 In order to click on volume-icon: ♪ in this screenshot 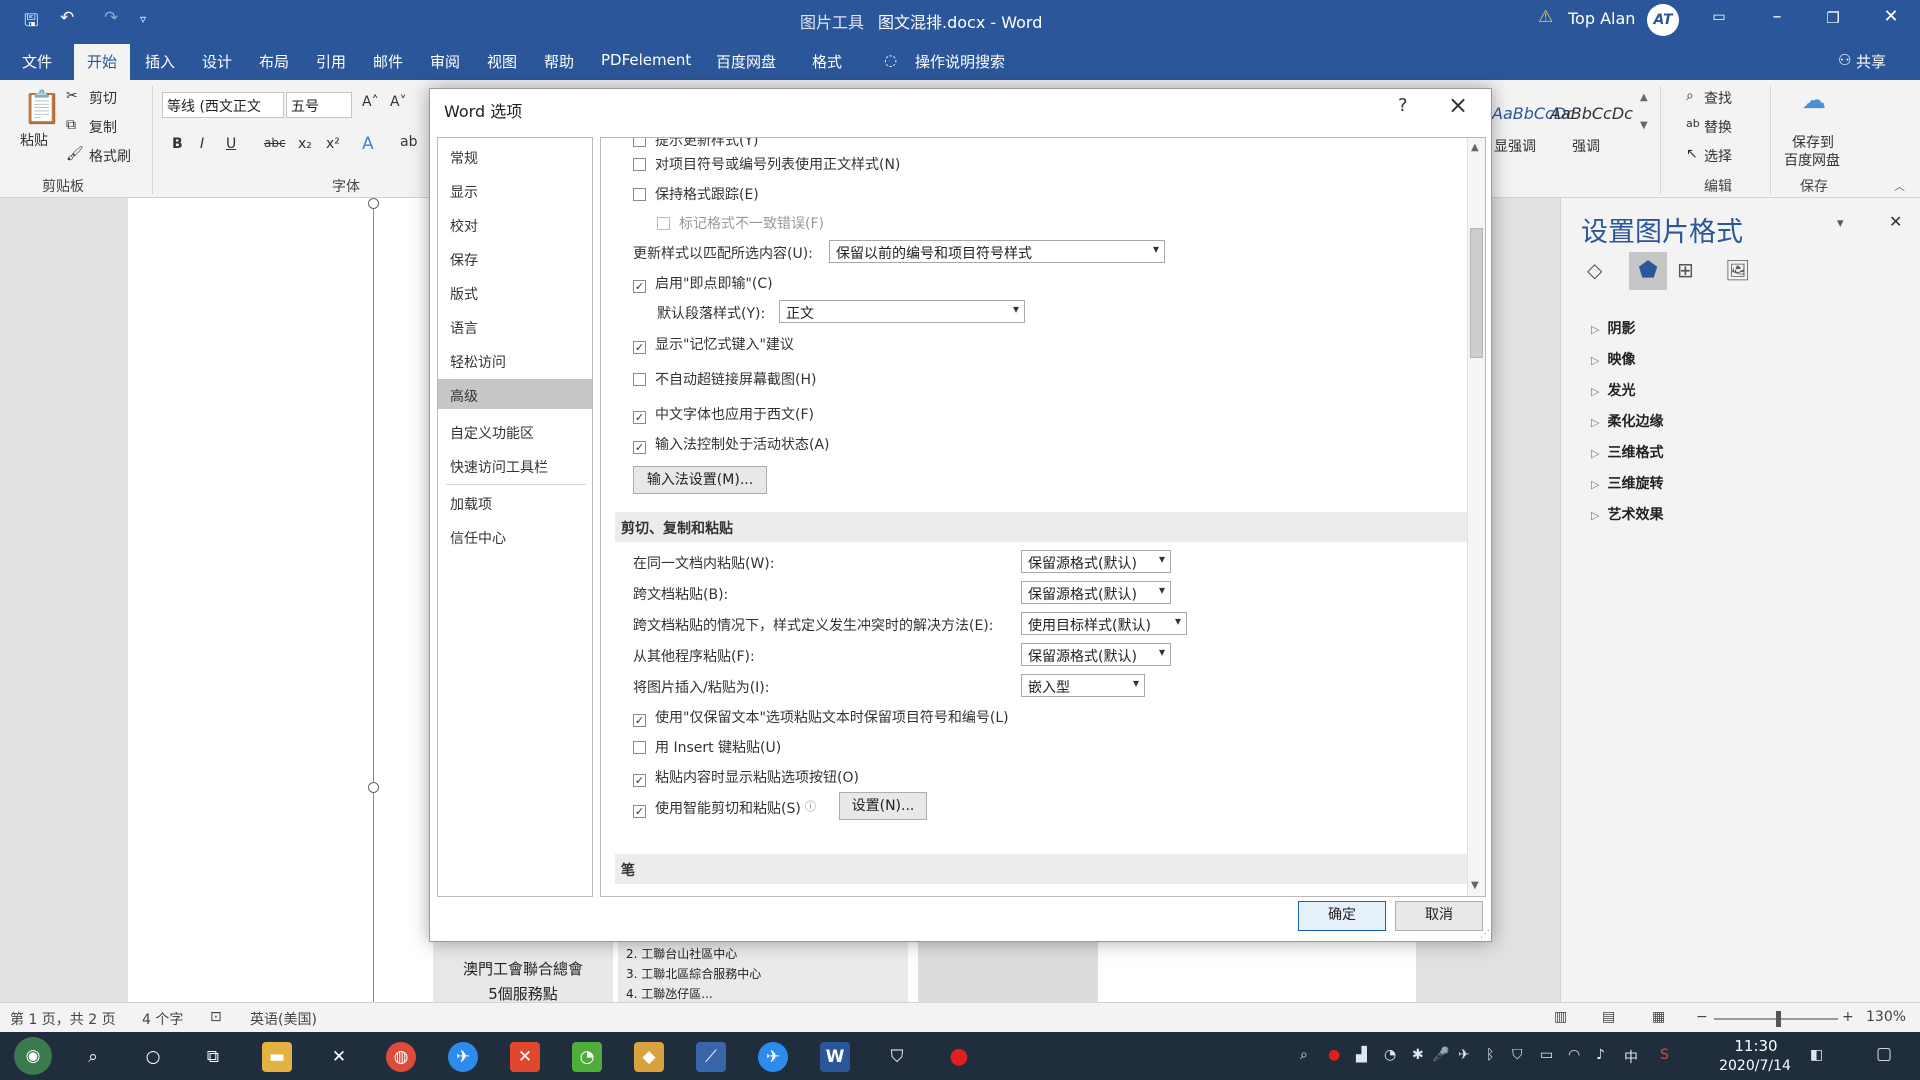, I will do `click(1600, 1055)`.